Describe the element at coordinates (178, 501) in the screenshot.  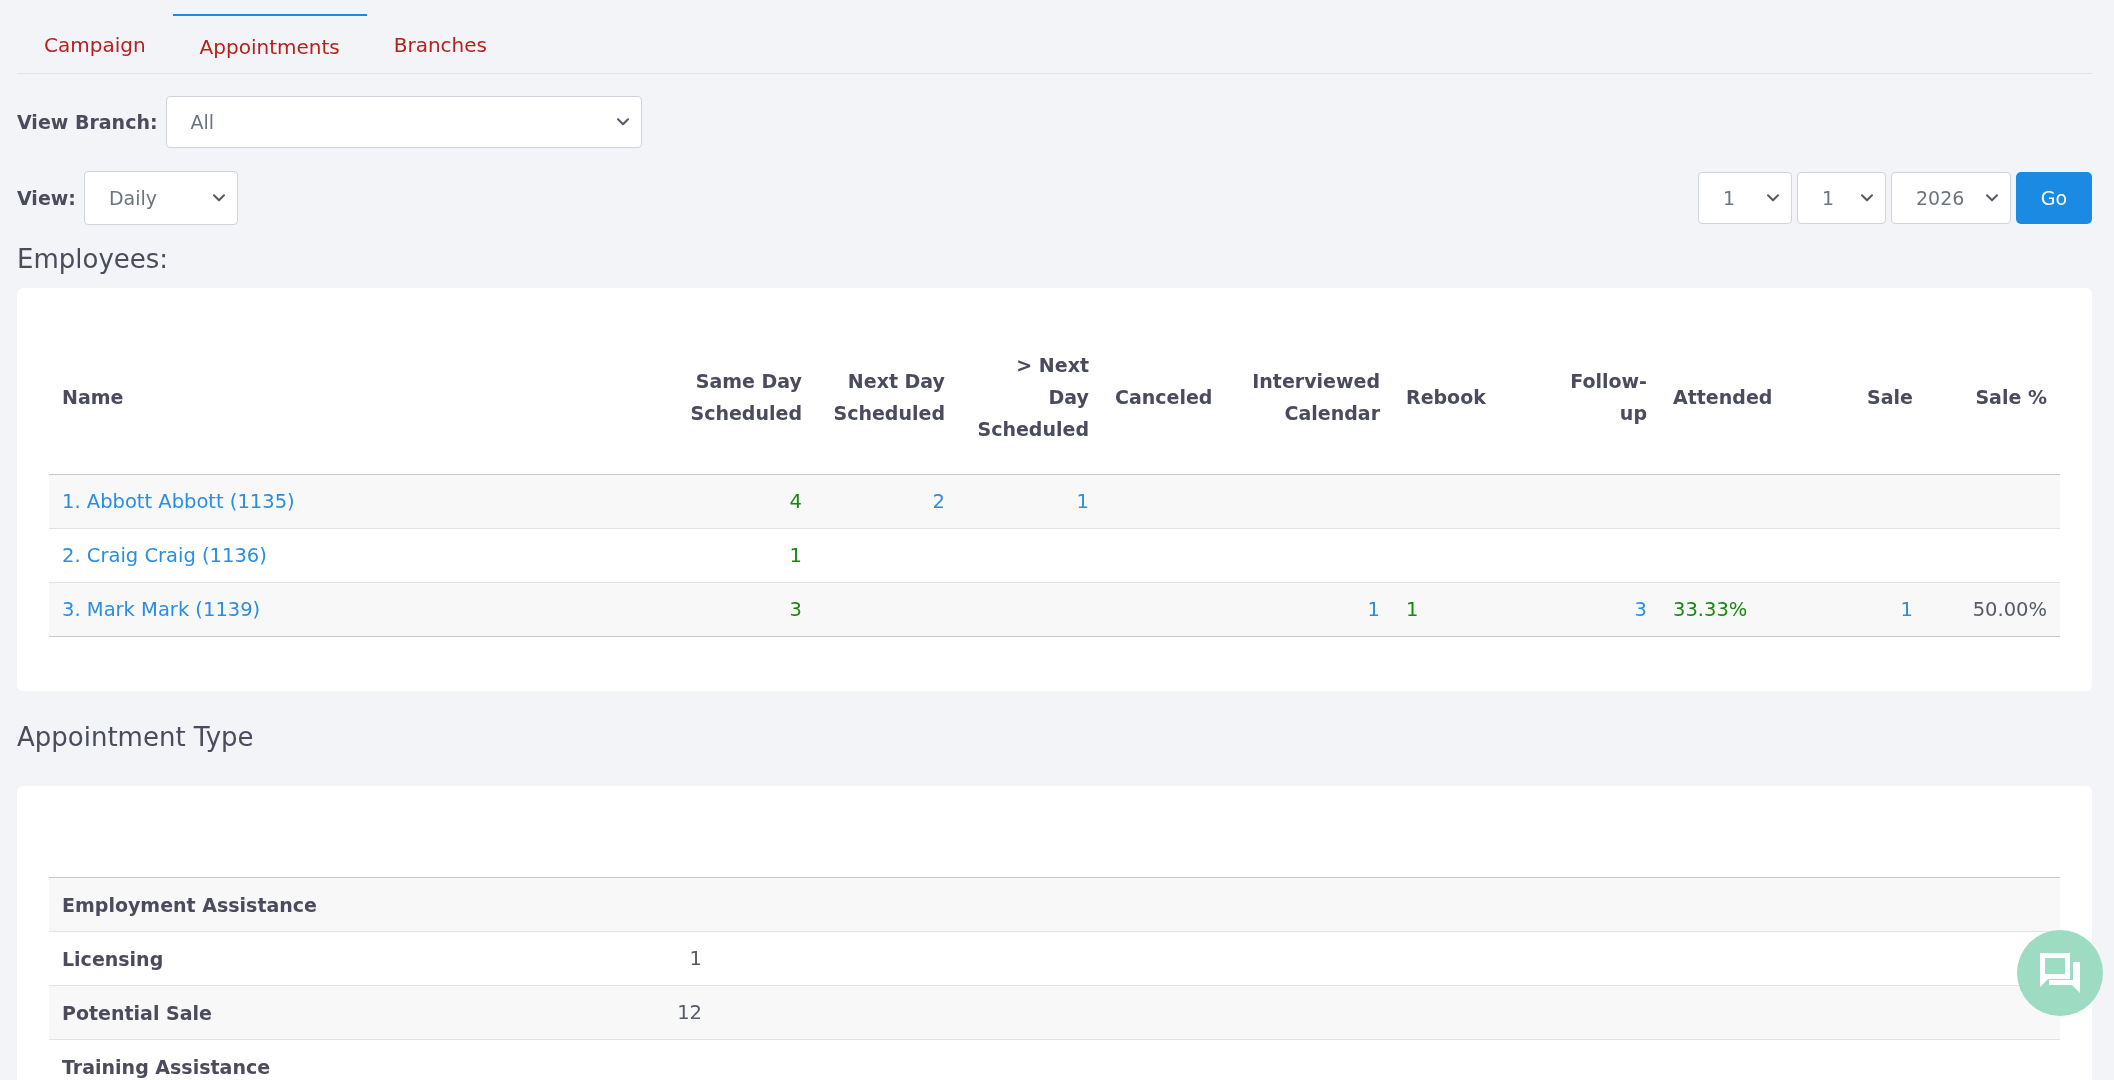
I see `employee-link: 1. Abbott Abbott (1135)` at that location.